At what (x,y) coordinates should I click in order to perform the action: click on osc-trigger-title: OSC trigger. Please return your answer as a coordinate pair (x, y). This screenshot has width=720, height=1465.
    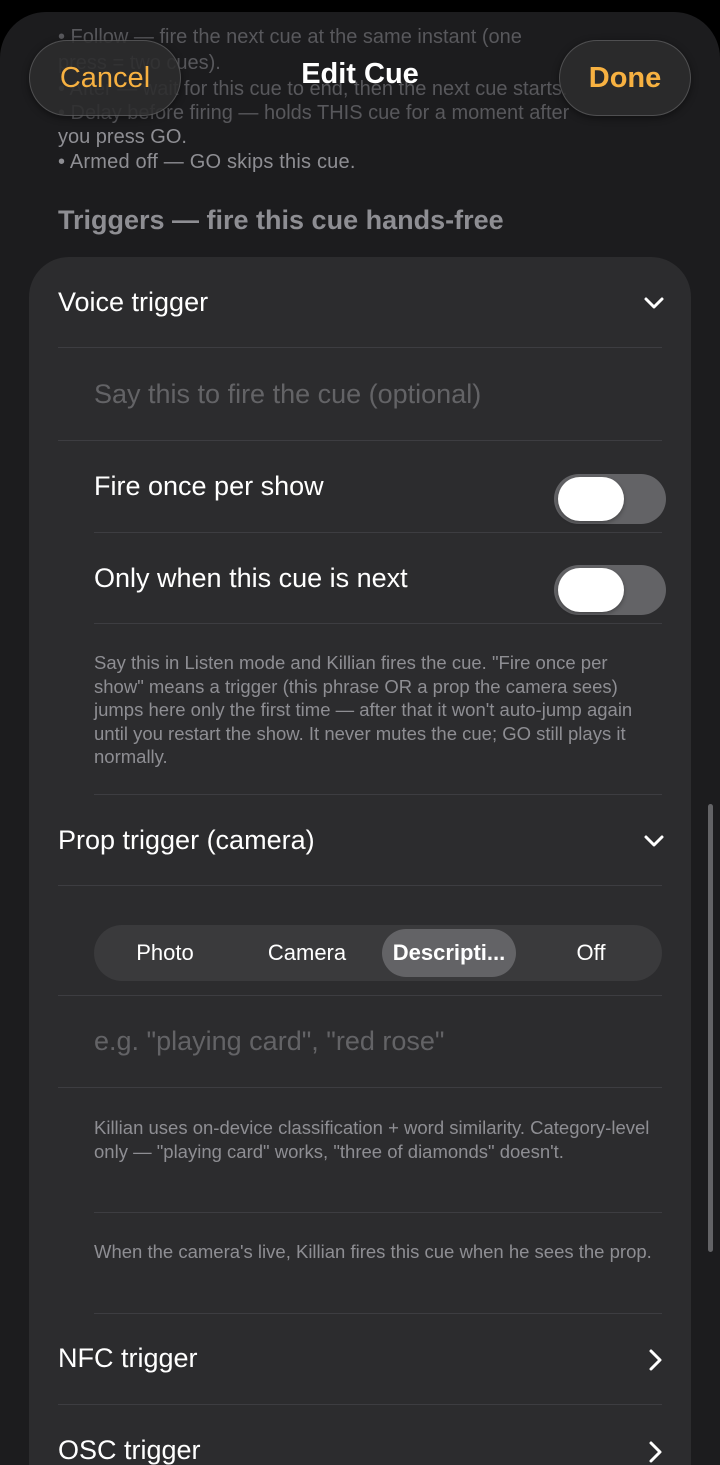
    Looking at the image, I should click on (129, 1450).